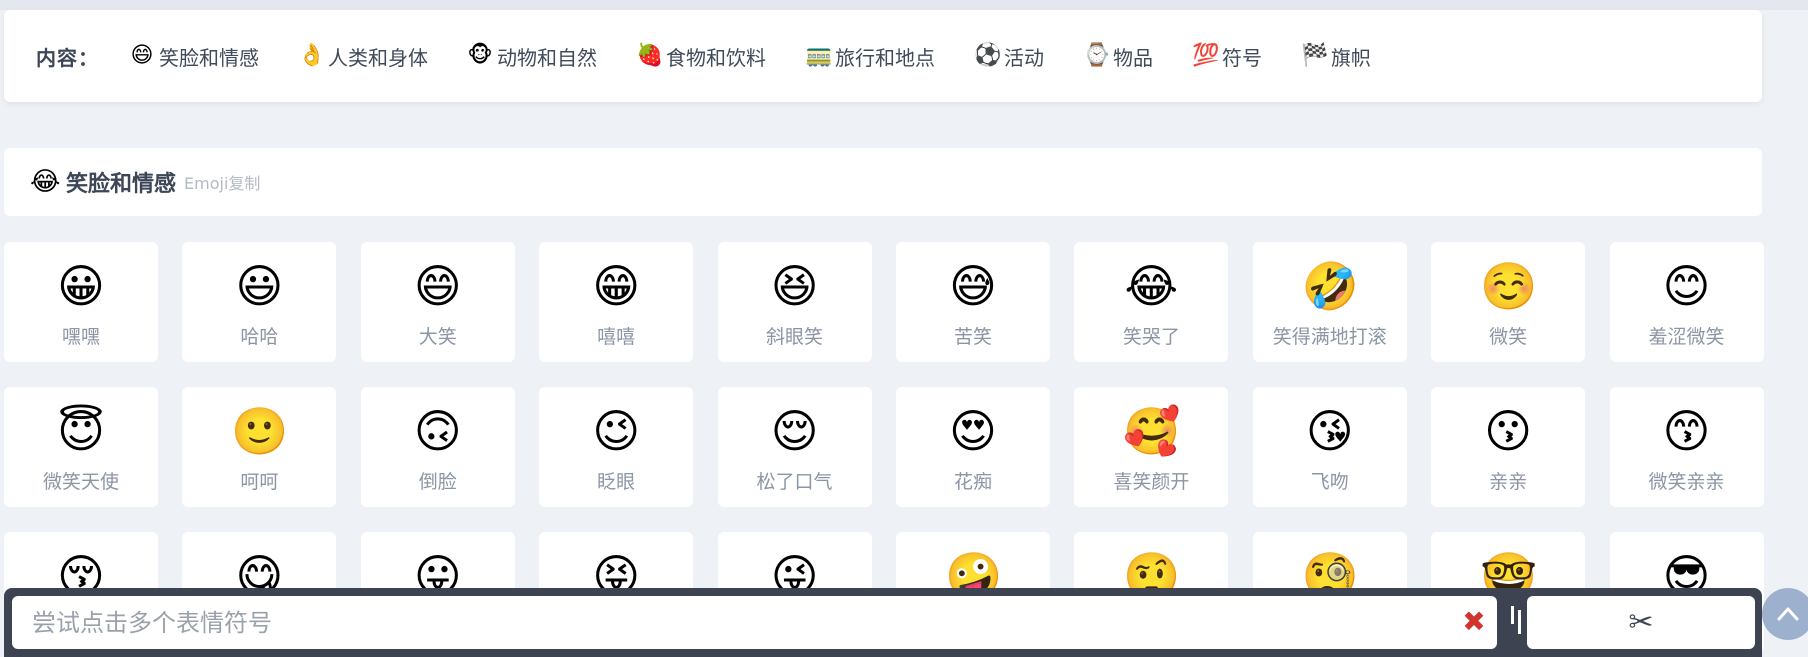 This screenshot has height=657, width=1808. What do you see at coordinates (1133, 57) in the screenshot?
I see `nav-item-label: 物品` at bounding box center [1133, 57].